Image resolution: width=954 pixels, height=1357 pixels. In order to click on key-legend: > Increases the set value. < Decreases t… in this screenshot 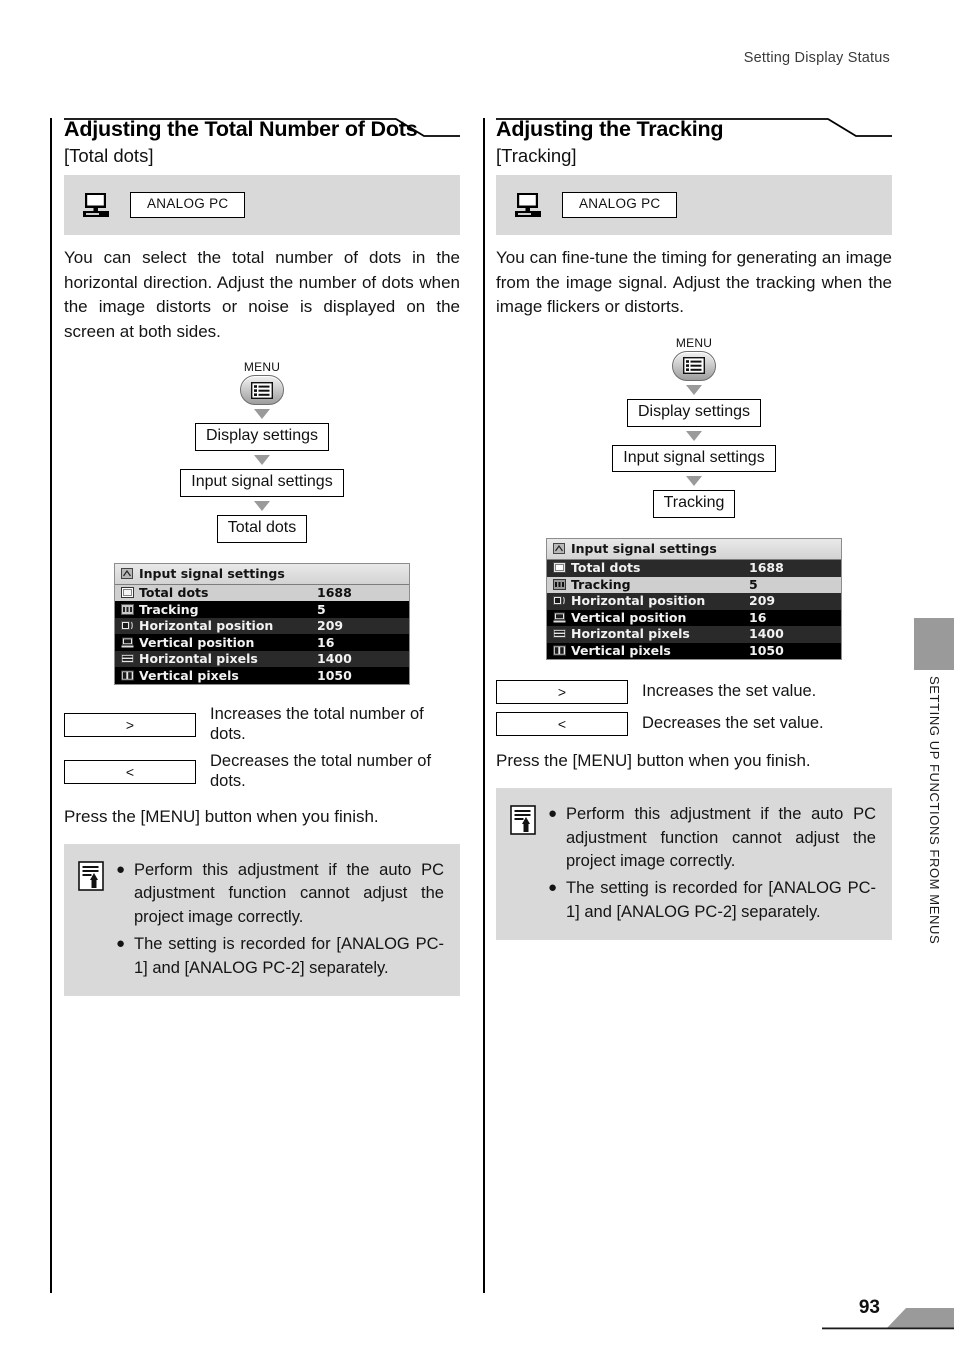, I will do `click(694, 708)`.